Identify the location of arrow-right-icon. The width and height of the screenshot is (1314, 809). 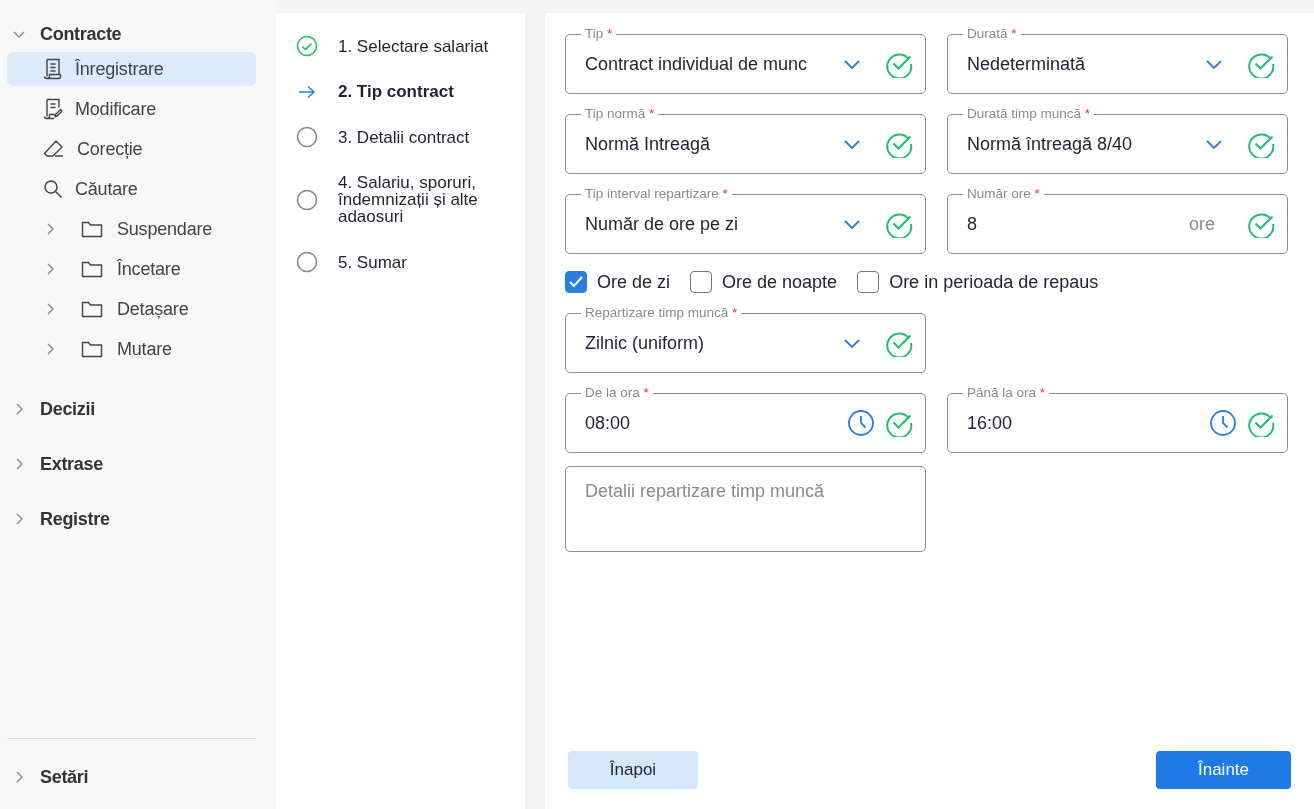
(306, 91).